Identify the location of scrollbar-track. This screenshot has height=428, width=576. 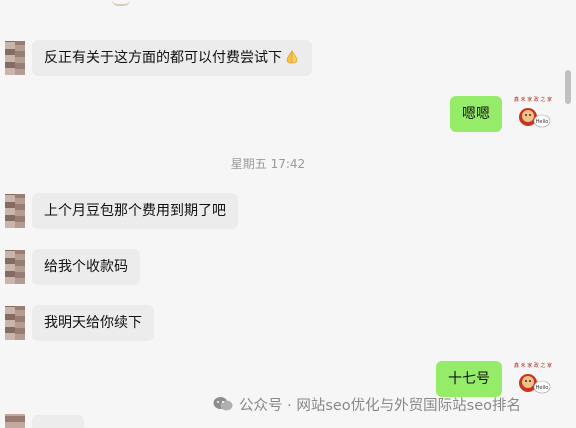
(566, 214).